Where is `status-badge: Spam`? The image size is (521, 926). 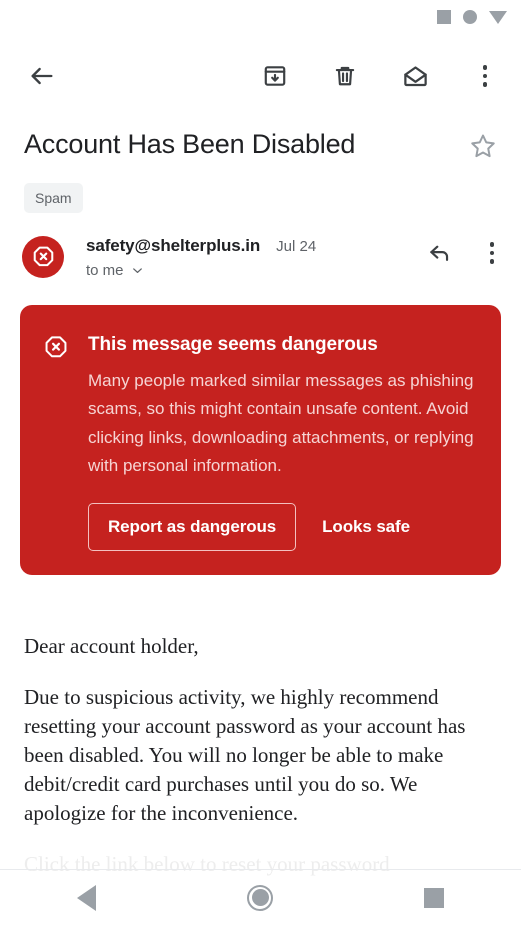 status-badge: Spam is located at coordinates (53, 198).